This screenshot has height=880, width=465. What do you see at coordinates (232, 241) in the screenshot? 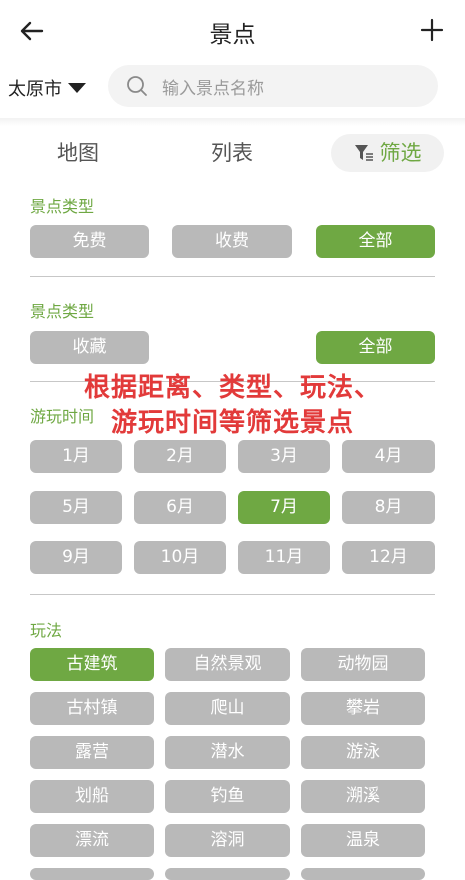
I see `chip-paid: 收费` at bounding box center [232, 241].